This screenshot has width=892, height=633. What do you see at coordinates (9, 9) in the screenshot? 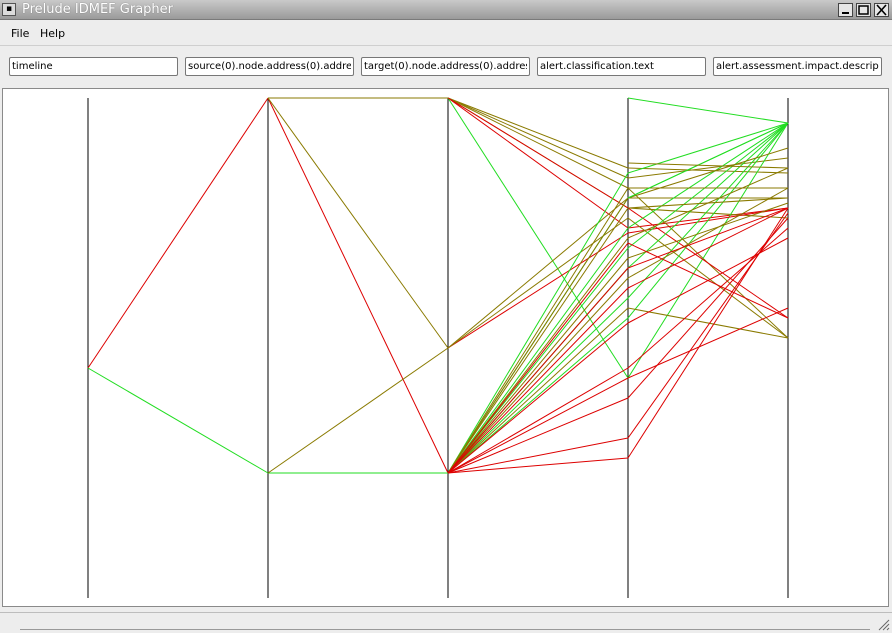
I see `window-menu-icon: ▪` at bounding box center [9, 9].